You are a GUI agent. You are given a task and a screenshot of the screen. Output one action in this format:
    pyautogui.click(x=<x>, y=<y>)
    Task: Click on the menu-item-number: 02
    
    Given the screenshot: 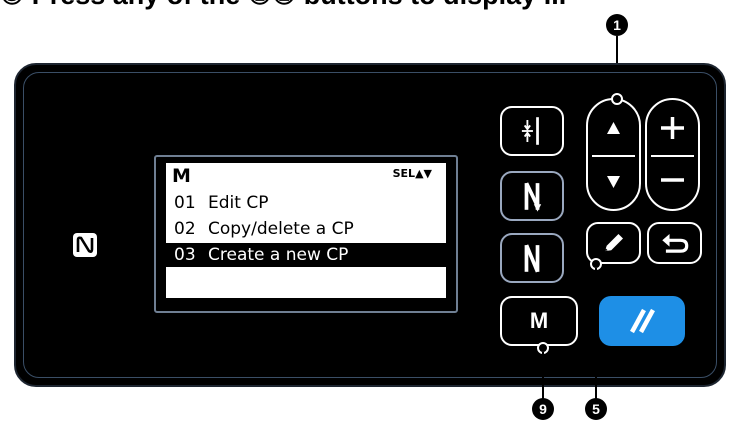 What is the action you would take?
    pyautogui.click(x=185, y=229)
    